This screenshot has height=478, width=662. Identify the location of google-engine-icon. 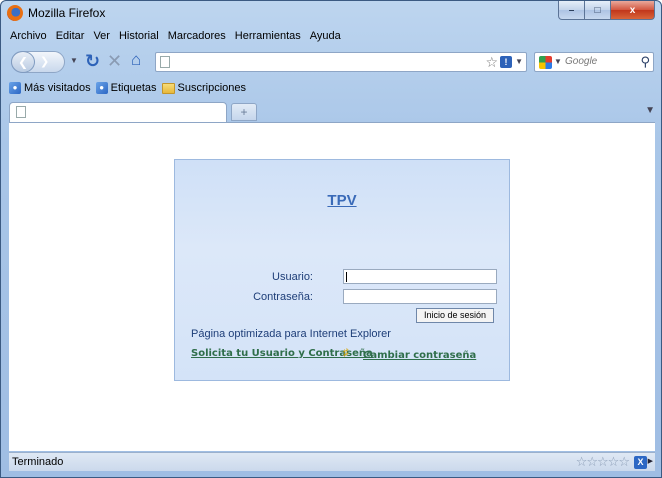
(545, 62).